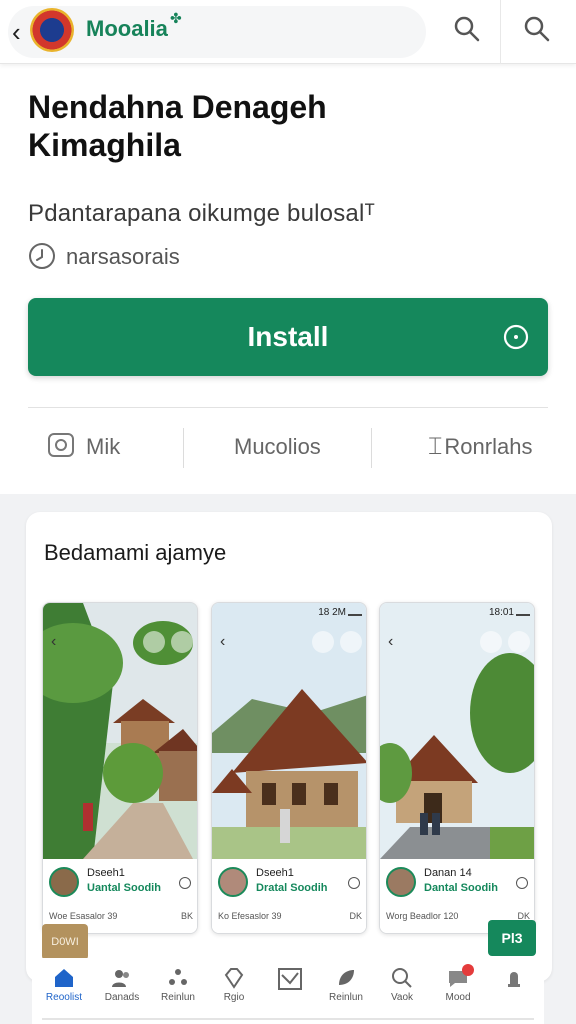  I want to click on meta-text: narsasorais, so click(123, 256).